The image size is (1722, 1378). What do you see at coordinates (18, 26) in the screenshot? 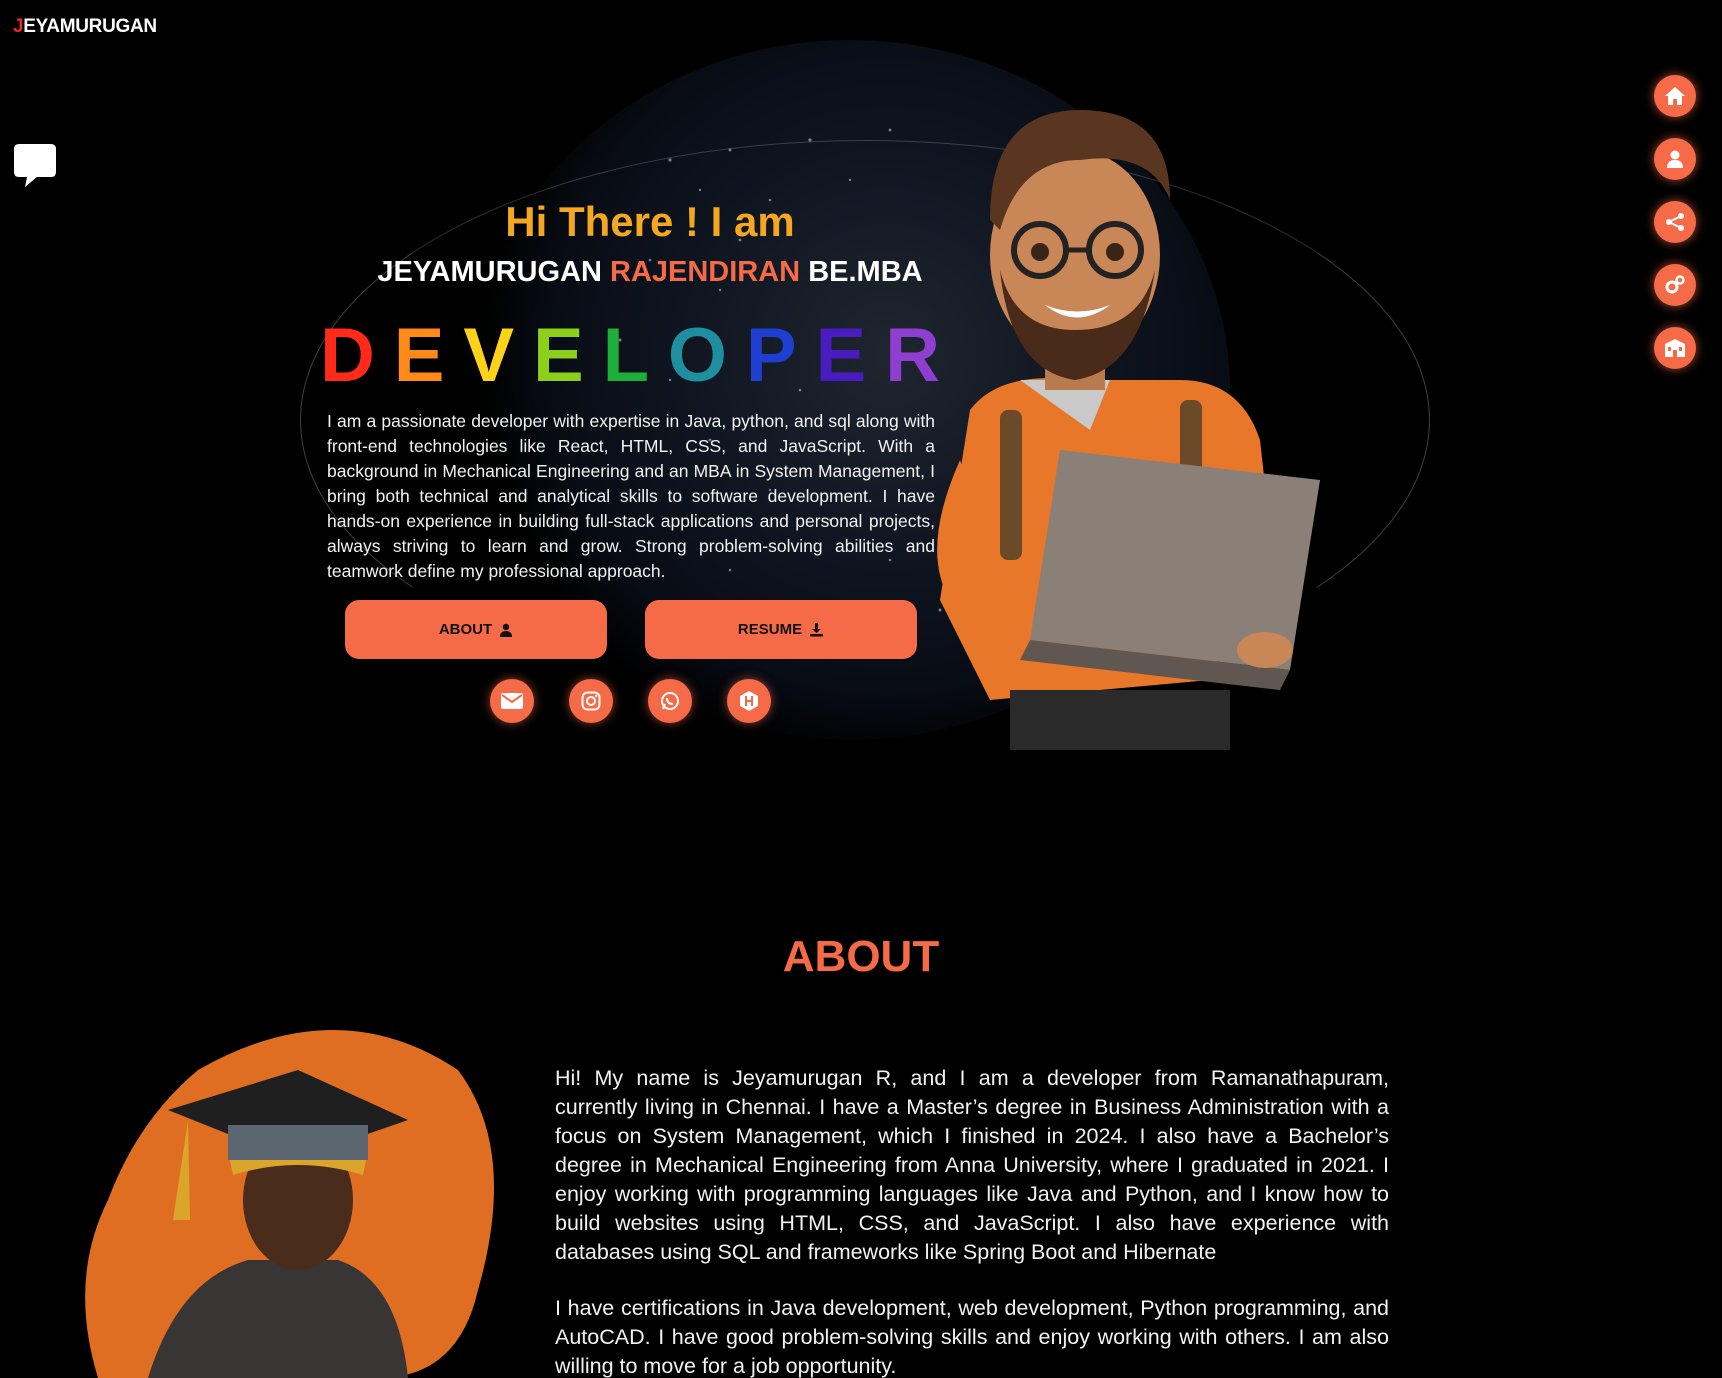
I see `logo-initial: J` at bounding box center [18, 26].